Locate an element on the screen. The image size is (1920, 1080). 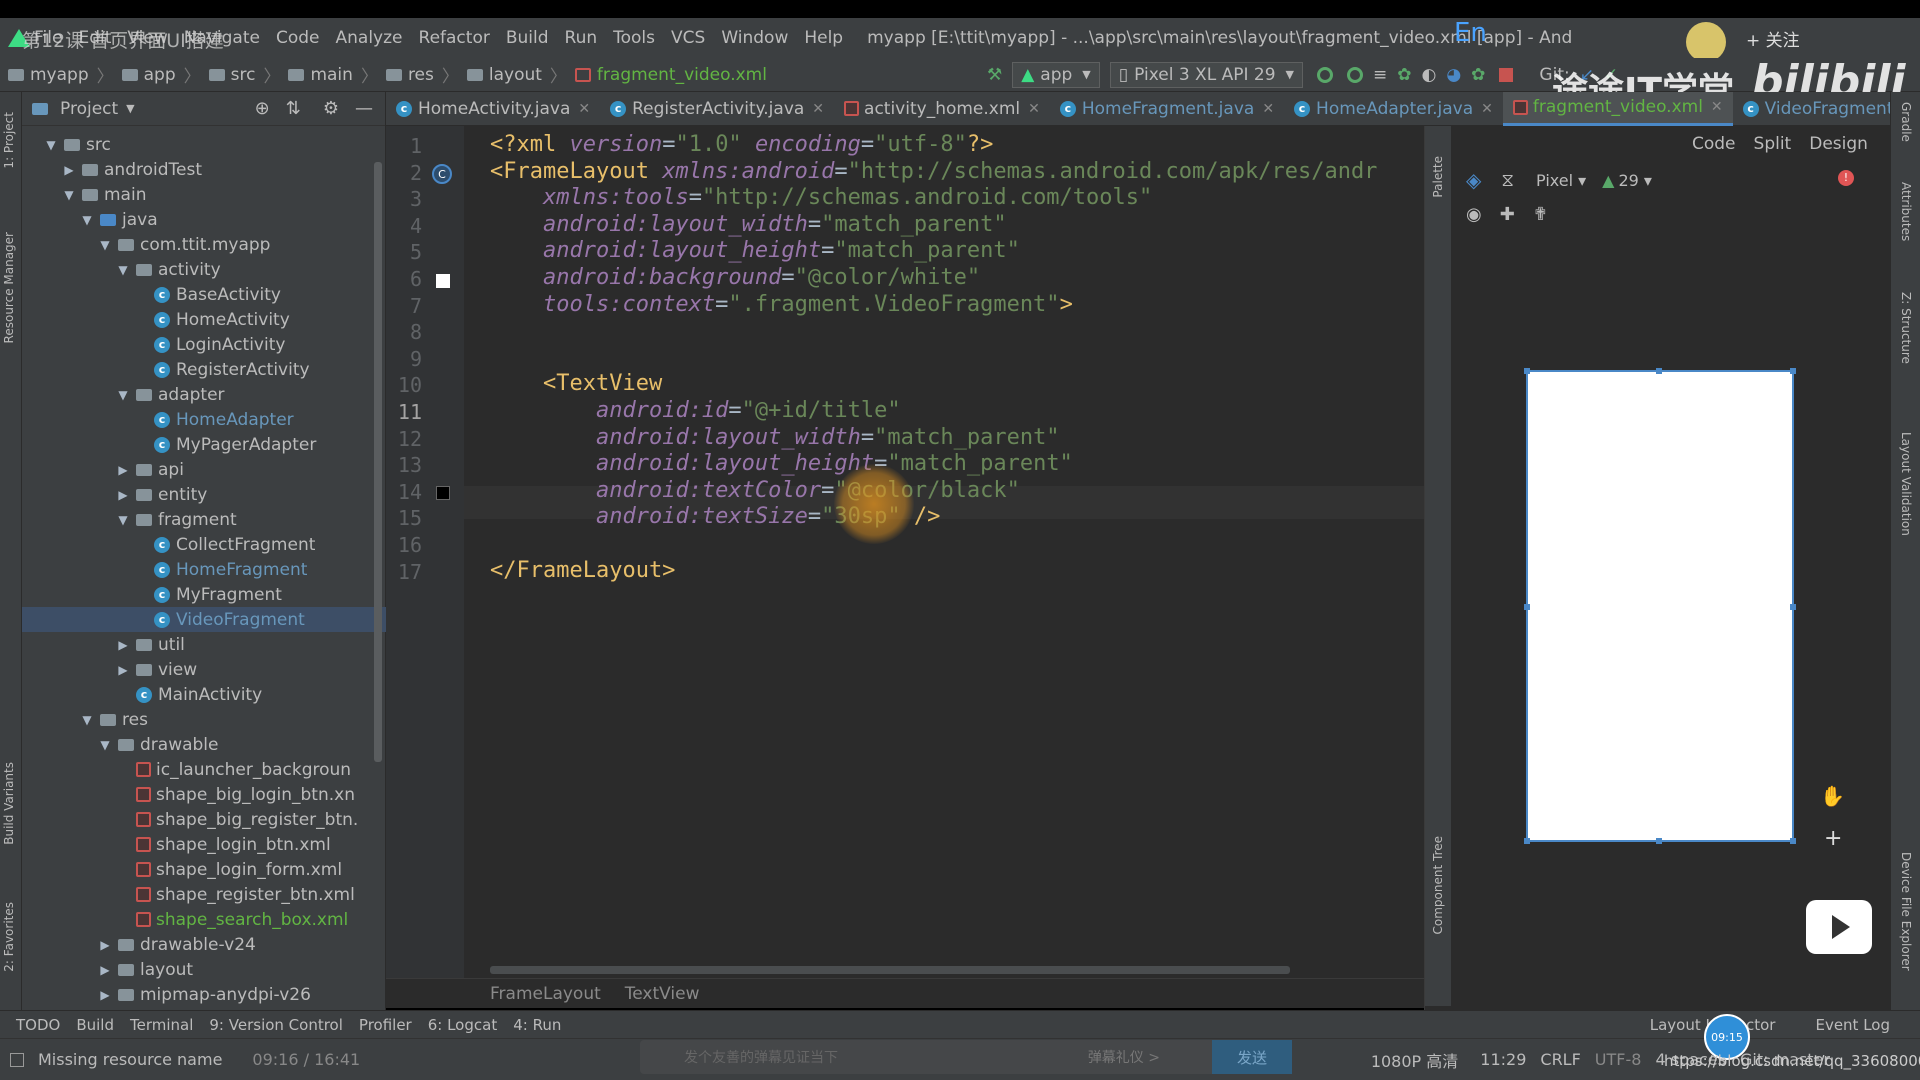
tree-item: c MainActivity is located at coordinates (204, 694).